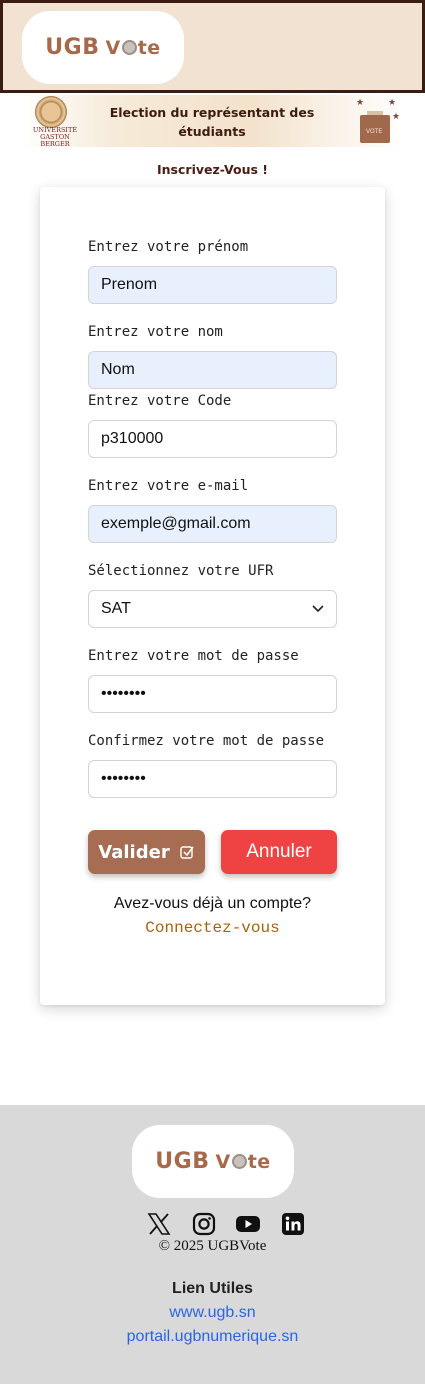 Image resolution: width=425 pixels, height=1384 pixels. I want to click on university-seal: UNIVERSITÉ GASTON BERGER, so click(51, 122).